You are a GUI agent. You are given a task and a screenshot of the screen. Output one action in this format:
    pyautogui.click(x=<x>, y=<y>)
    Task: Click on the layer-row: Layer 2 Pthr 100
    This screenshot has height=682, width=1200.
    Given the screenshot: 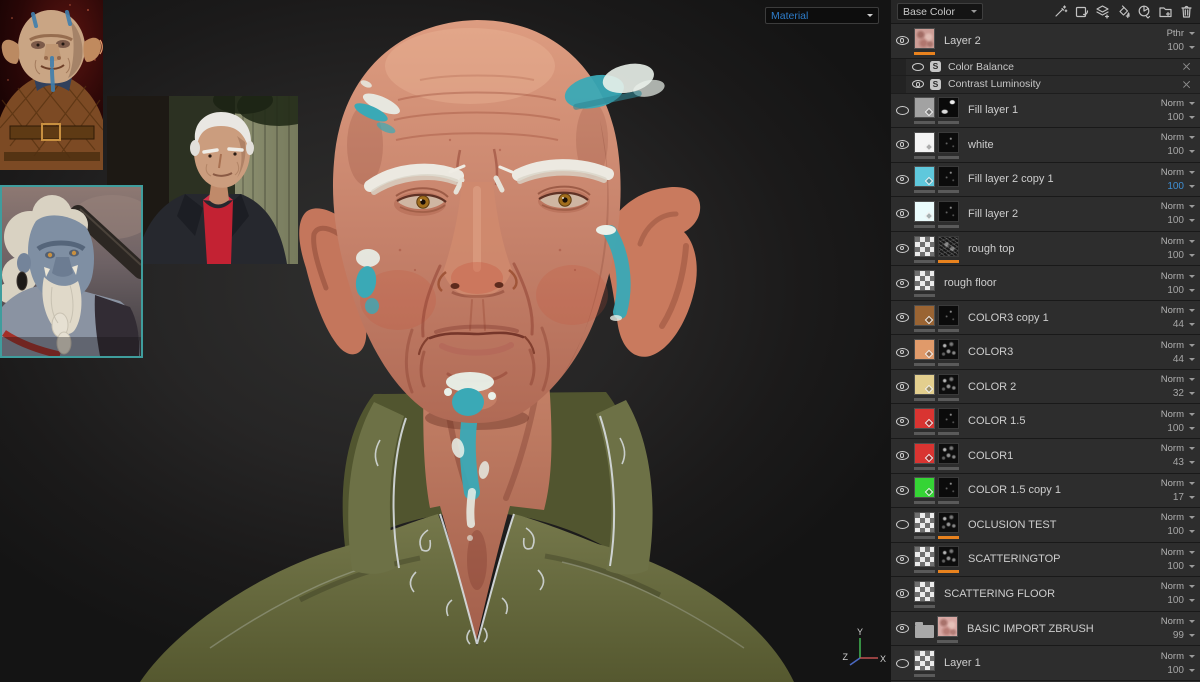 What is the action you would take?
    pyautogui.click(x=1045, y=41)
    